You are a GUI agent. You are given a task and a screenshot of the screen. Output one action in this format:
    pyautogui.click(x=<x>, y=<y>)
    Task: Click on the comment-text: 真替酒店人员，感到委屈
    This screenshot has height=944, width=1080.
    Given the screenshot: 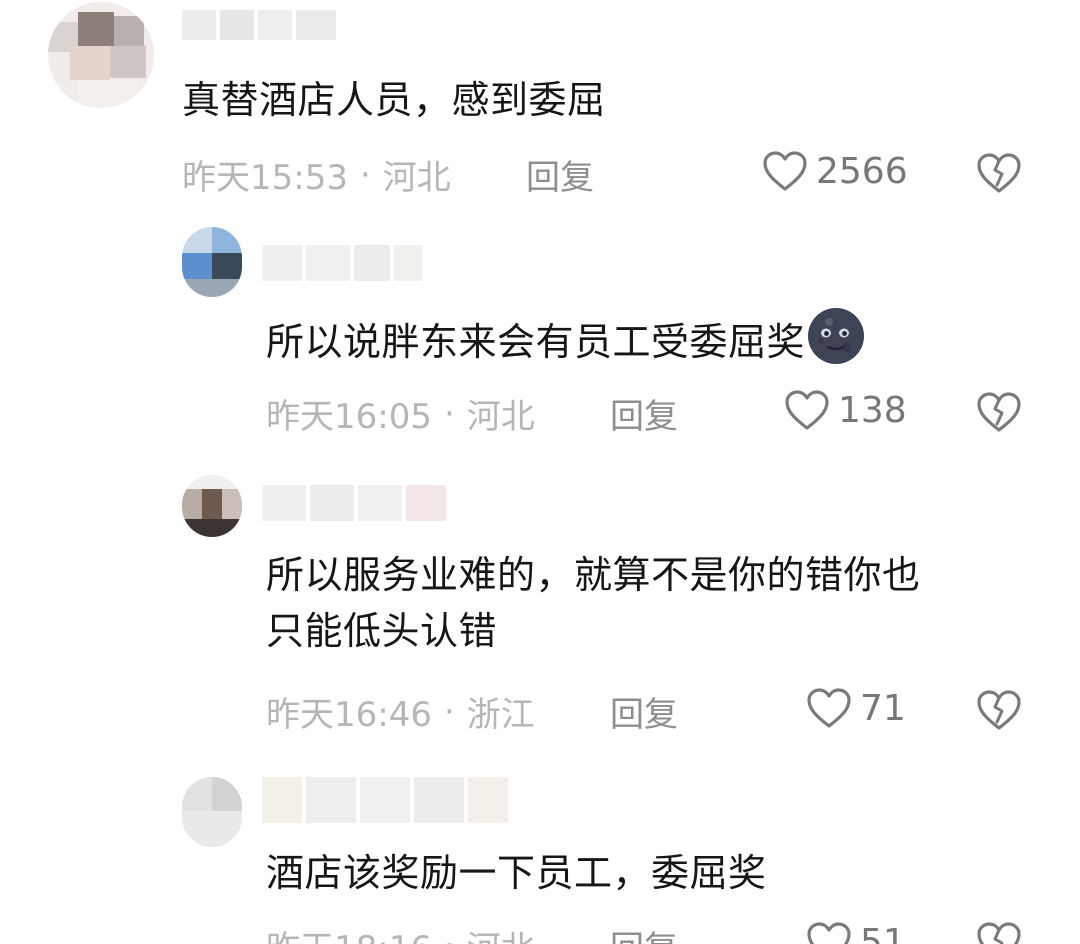 What is the action you would take?
    pyautogui.click(x=394, y=100)
    